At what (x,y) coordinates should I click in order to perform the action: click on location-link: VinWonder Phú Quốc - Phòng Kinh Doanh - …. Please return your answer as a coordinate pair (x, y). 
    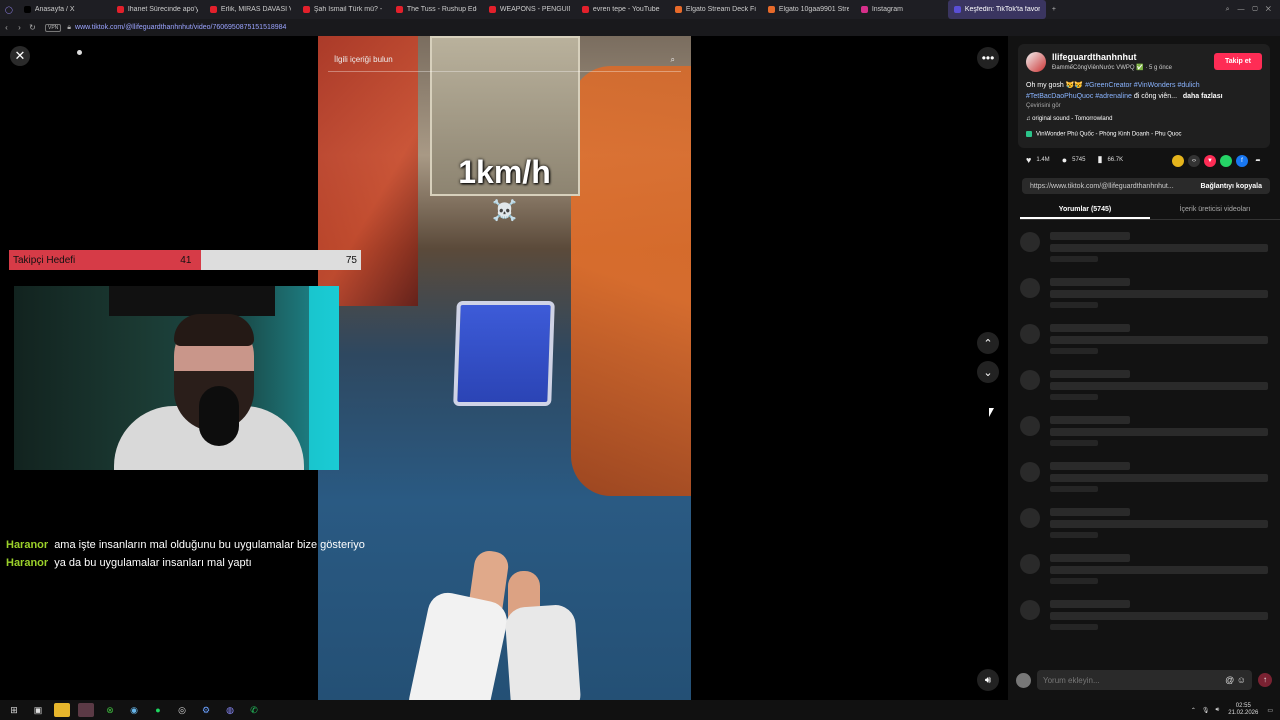
    Looking at the image, I should click on (1104, 134).